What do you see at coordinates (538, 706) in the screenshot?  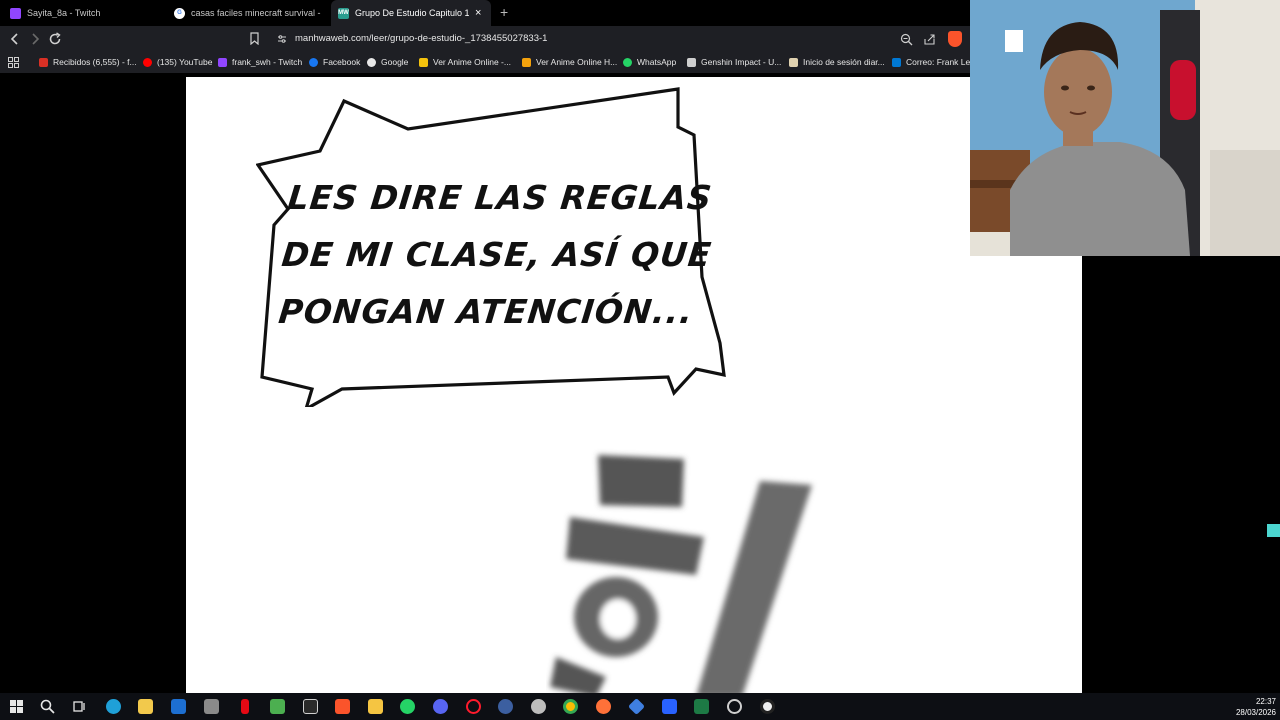 I see `obs-icon` at bounding box center [538, 706].